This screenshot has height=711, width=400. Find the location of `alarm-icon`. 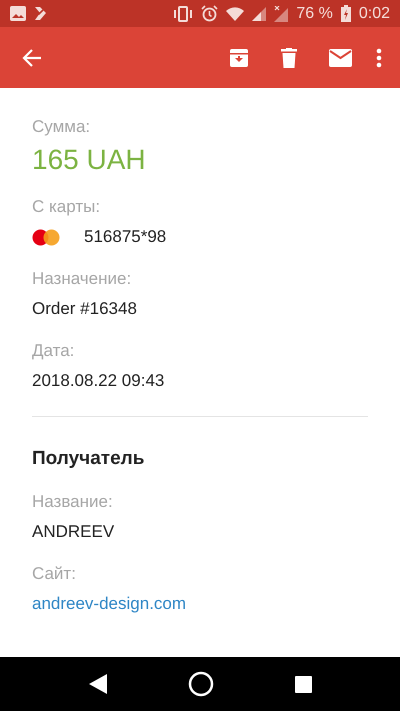

alarm-icon is located at coordinates (209, 13).